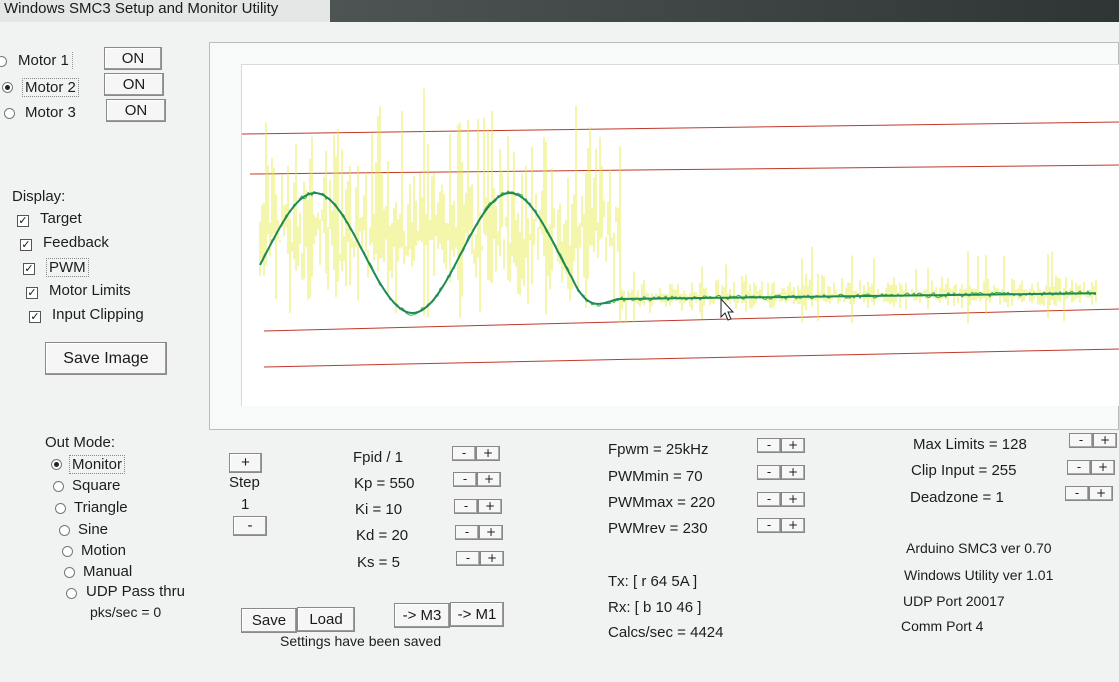  Describe the element at coordinates (1101, 493) in the screenshot. I see `deadzone-plus-button: +` at that location.